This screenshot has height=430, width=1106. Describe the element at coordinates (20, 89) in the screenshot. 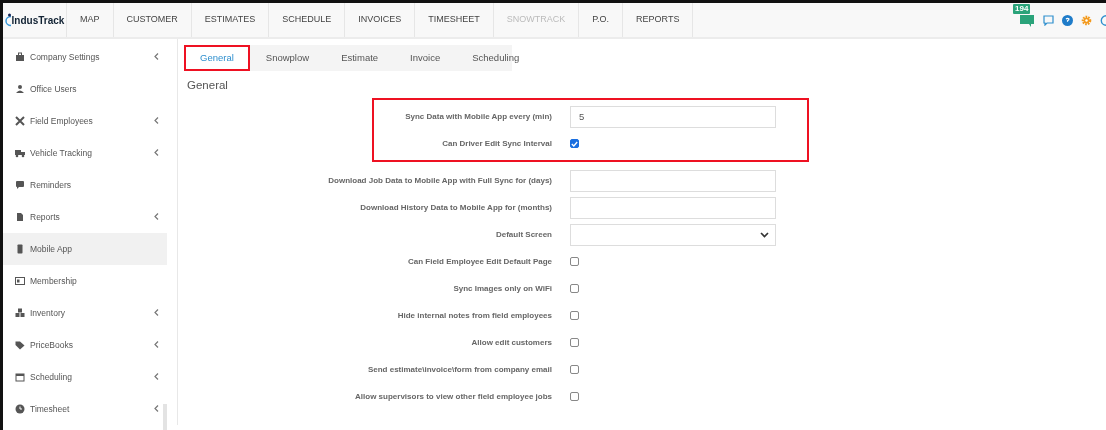

I see `user-icon` at that location.